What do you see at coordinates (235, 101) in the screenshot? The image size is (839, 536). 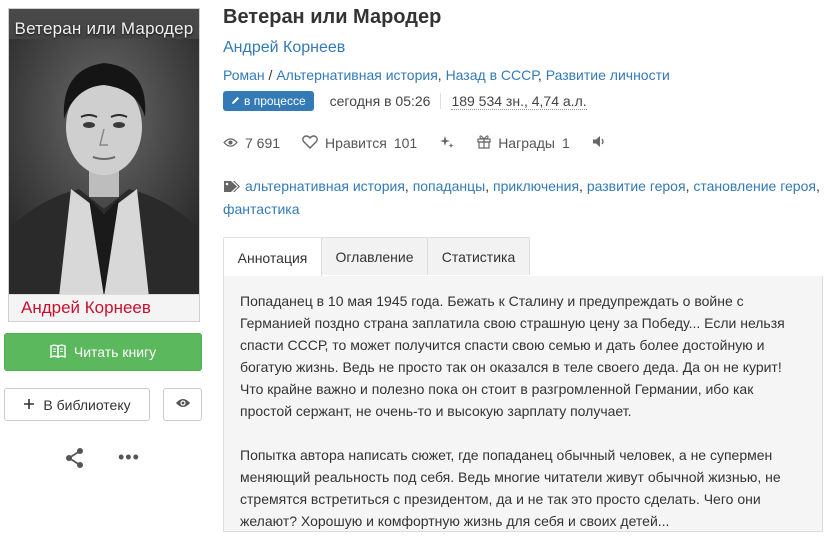 I see `pencil-icon` at bounding box center [235, 101].